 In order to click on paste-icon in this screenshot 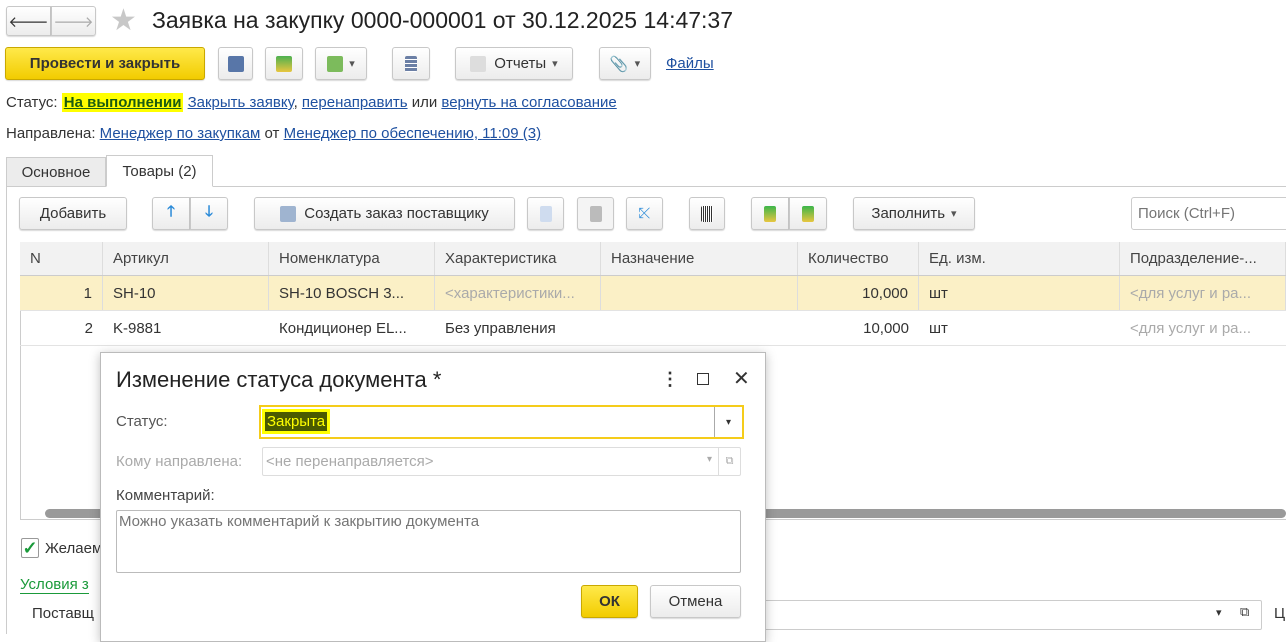, I will do `click(595, 213)`.